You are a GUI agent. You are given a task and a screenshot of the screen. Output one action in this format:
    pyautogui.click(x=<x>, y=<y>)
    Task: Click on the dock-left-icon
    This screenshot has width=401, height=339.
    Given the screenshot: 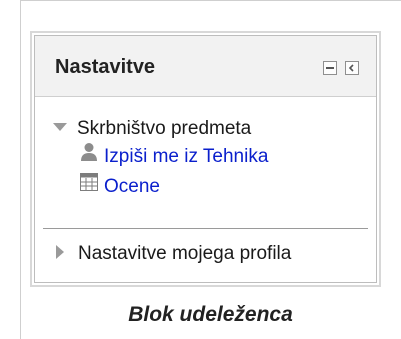 What is the action you would take?
    pyautogui.click(x=352, y=68)
    